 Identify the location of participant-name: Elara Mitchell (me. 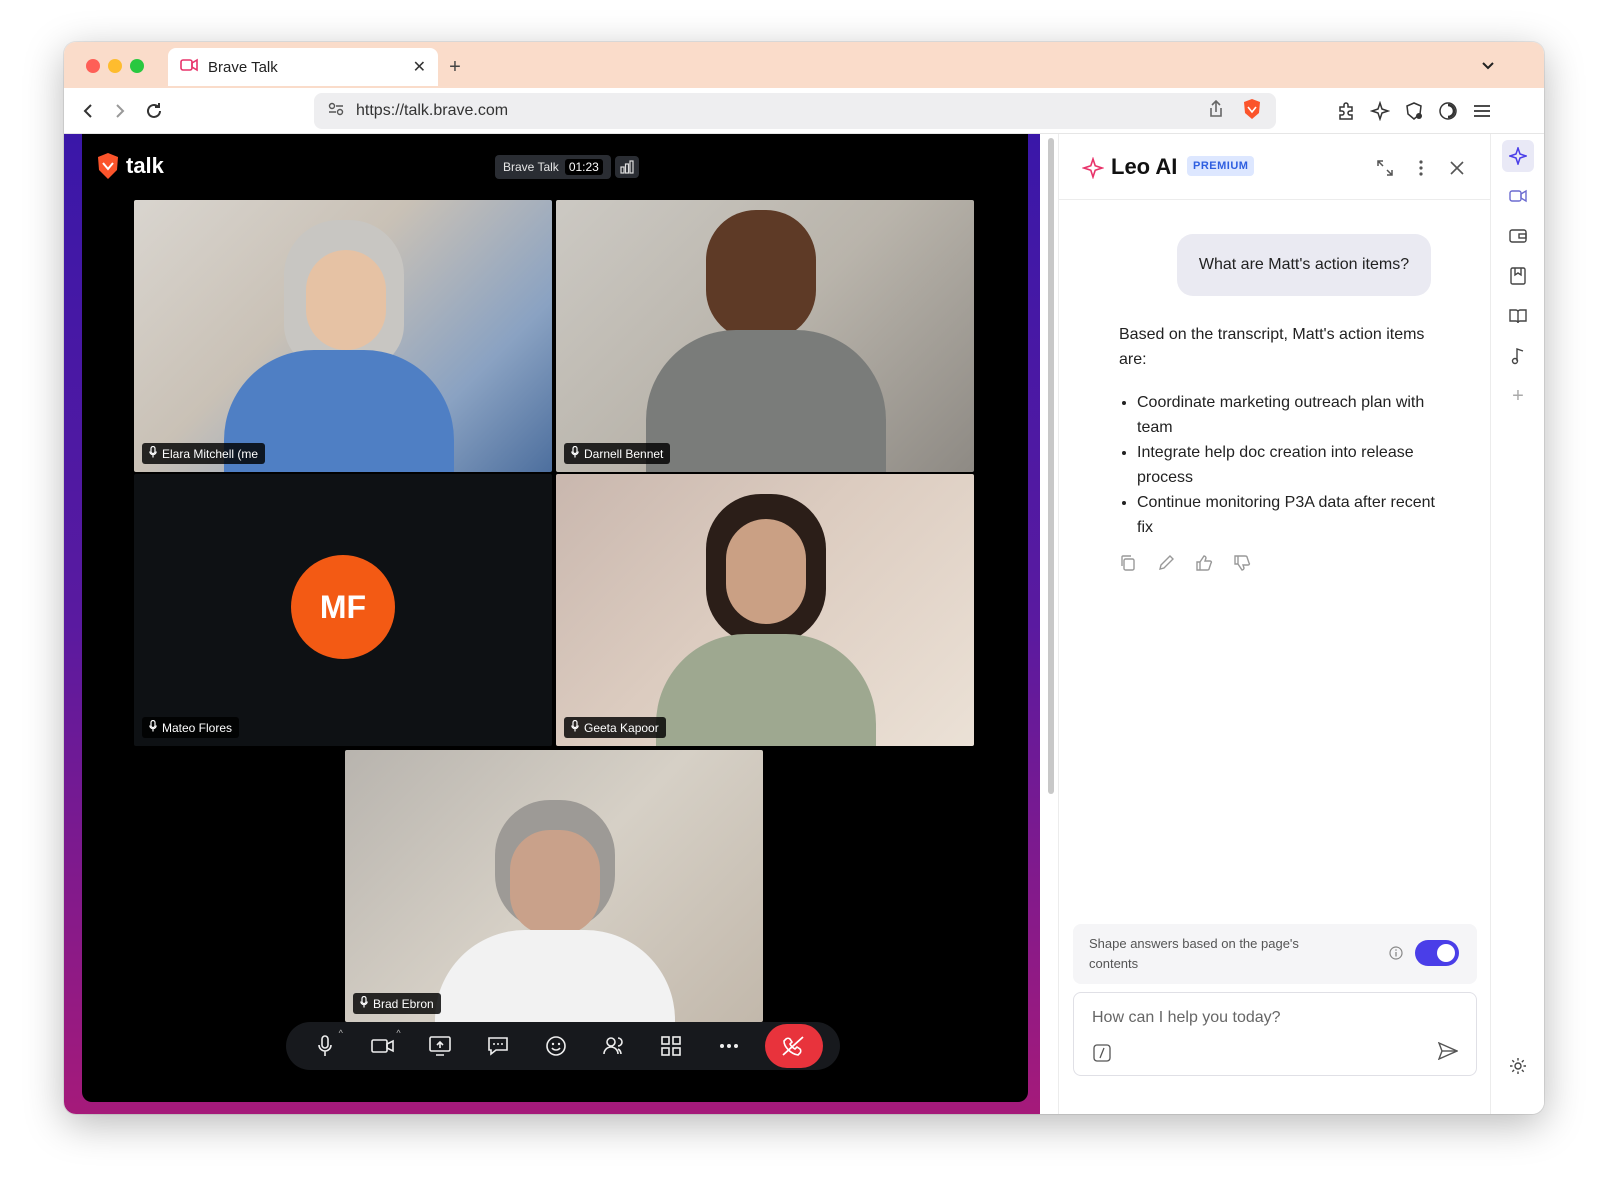
(210, 453).